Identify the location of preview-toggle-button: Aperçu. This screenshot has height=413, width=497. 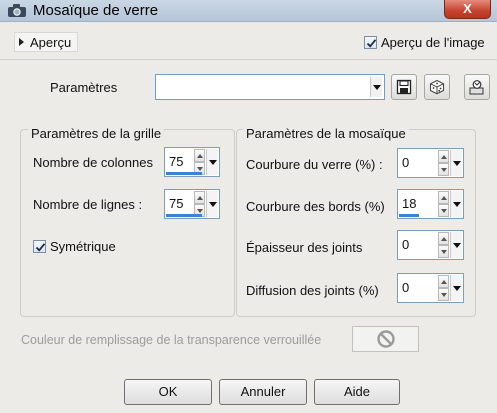
(46, 42).